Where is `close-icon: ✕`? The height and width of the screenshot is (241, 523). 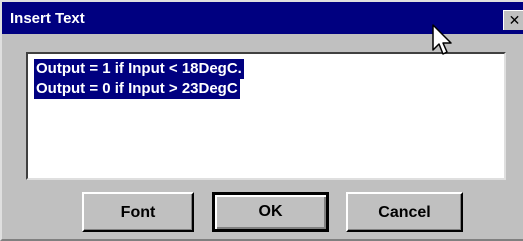 close-icon: ✕ is located at coordinates (513, 20).